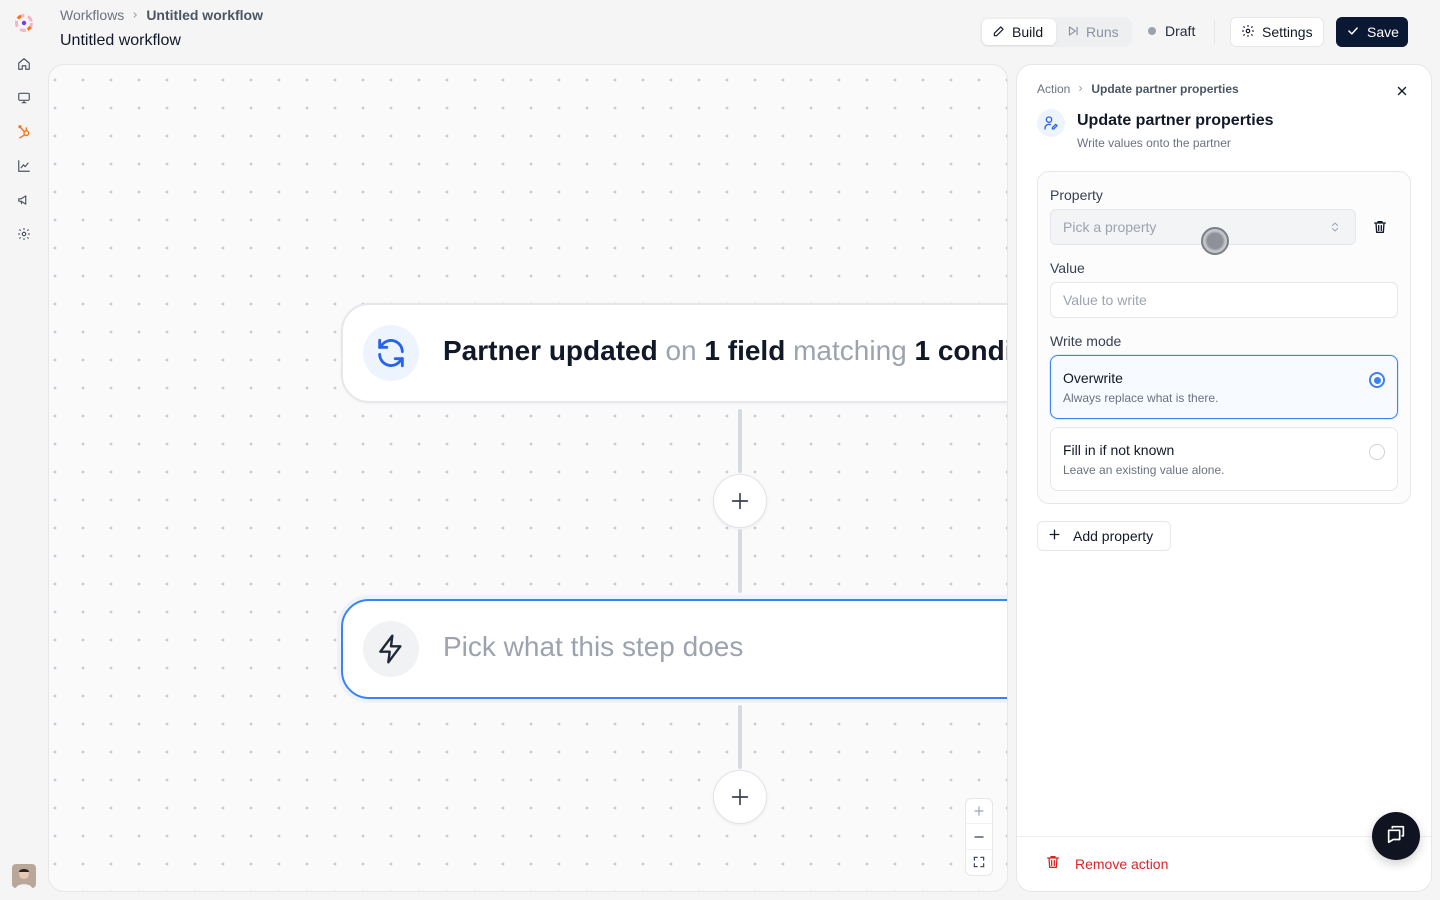  Describe the element at coordinates (1086, 341) in the screenshot. I see `write-mode-label: Write mode` at that location.